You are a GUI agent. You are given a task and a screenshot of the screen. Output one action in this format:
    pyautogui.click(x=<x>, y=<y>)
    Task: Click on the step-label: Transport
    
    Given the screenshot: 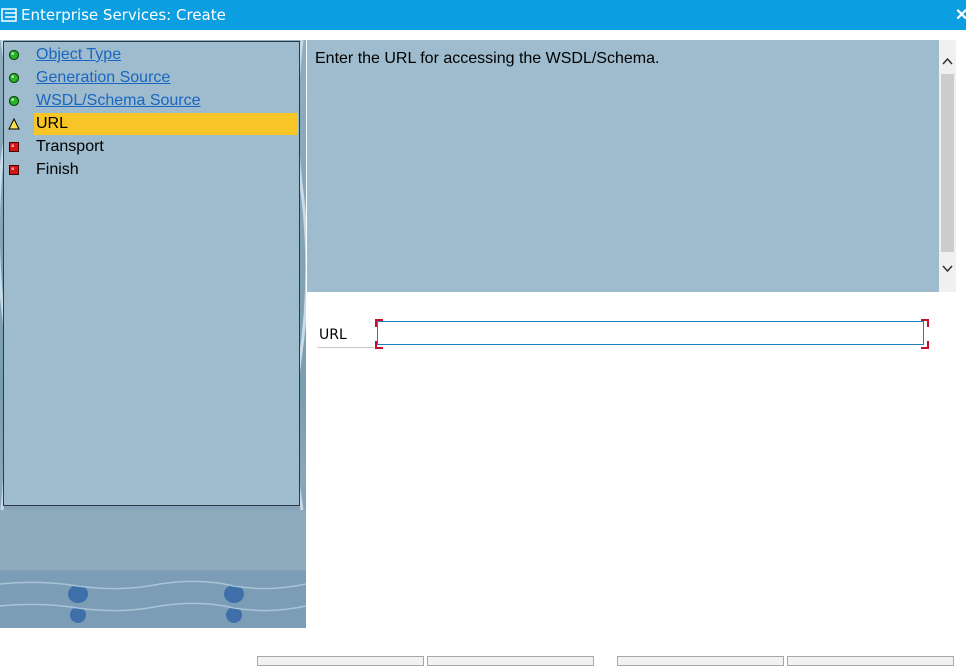 What is the action you would take?
    pyautogui.click(x=70, y=146)
    